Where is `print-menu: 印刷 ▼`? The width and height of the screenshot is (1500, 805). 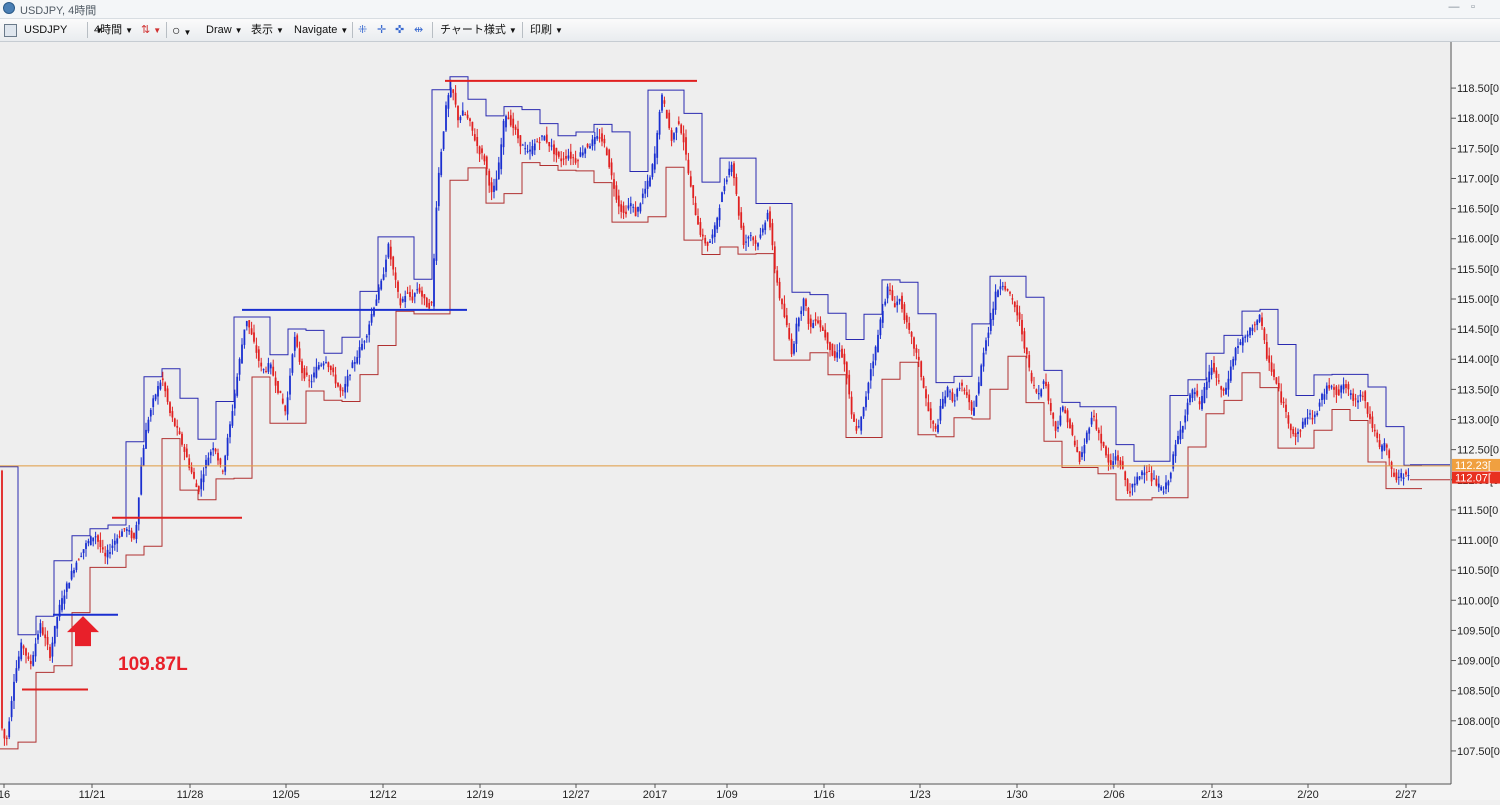 print-menu: 印刷 ▼ is located at coordinates (546, 30).